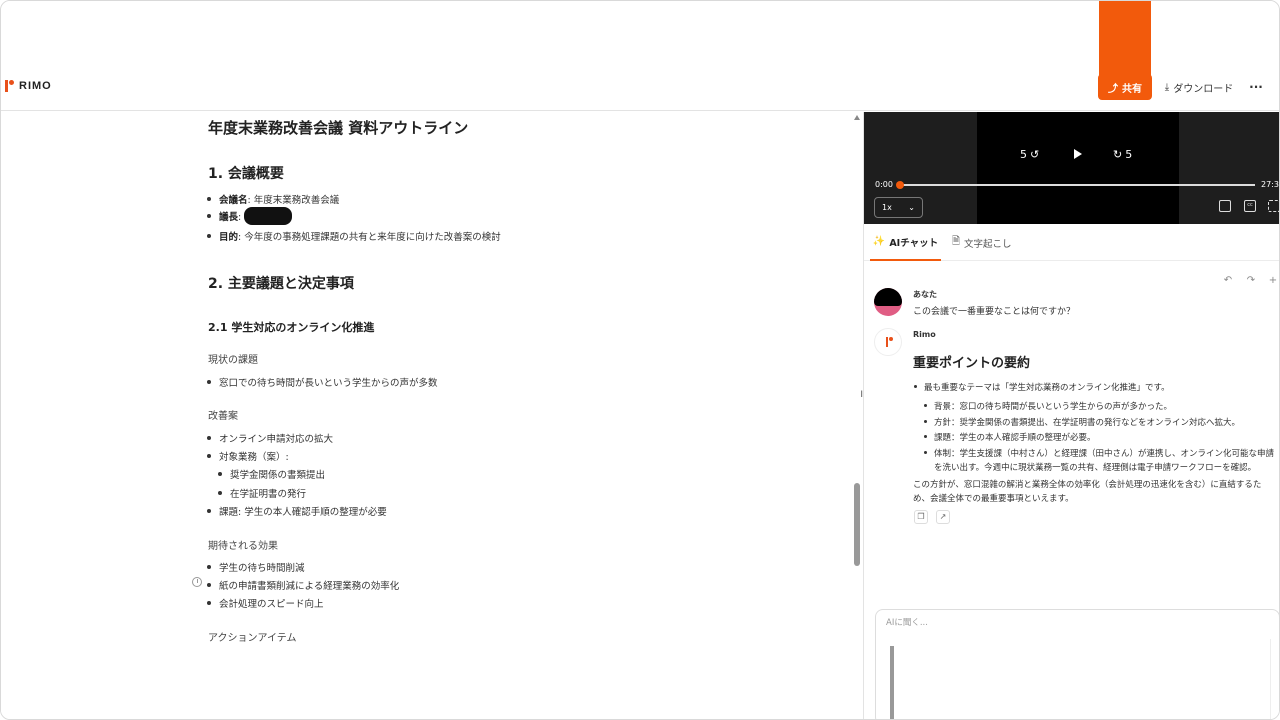 This screenshot has width=1280, height=720. What do you see at coordinates (1095, 468) in the screenshot?
I see `answer-sub-point-cont: を洗い出す。今週中に現状業務一覧の共有、経理側は電子申請ワークフローを確認。` at bounding box center [1095, 468].